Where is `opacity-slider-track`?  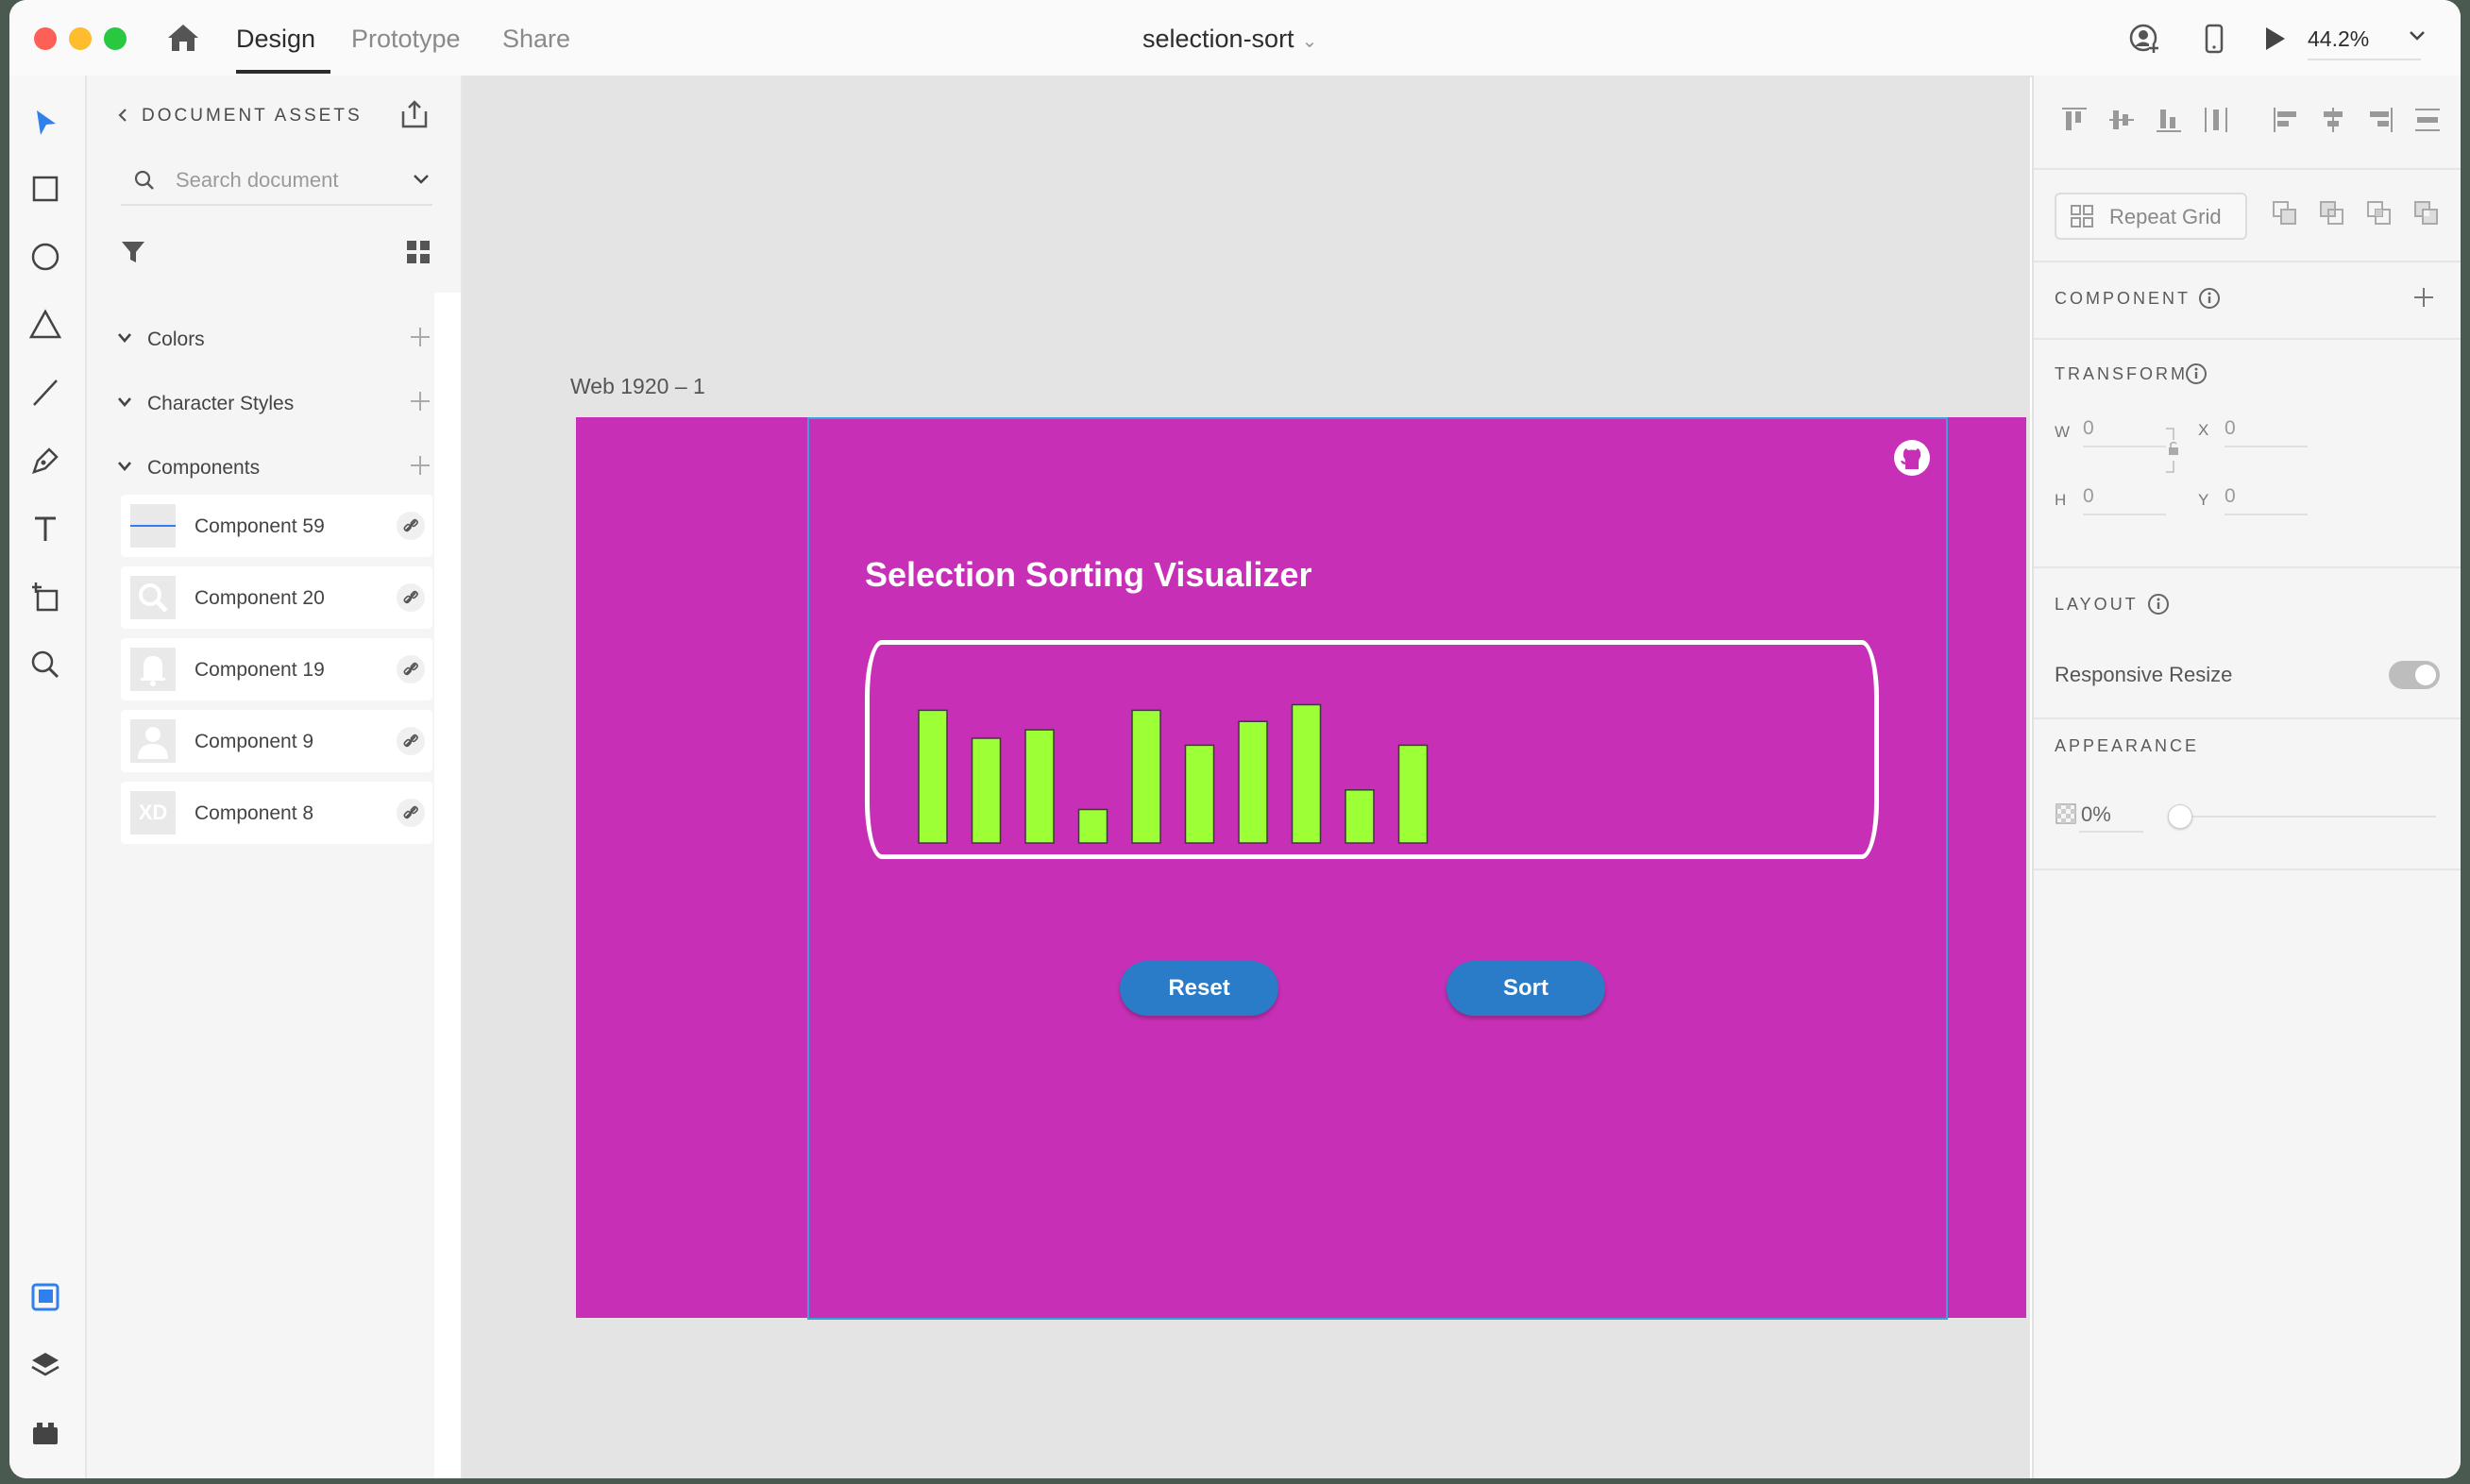 opacity-slider-track is located at coordinates (2307, 817).